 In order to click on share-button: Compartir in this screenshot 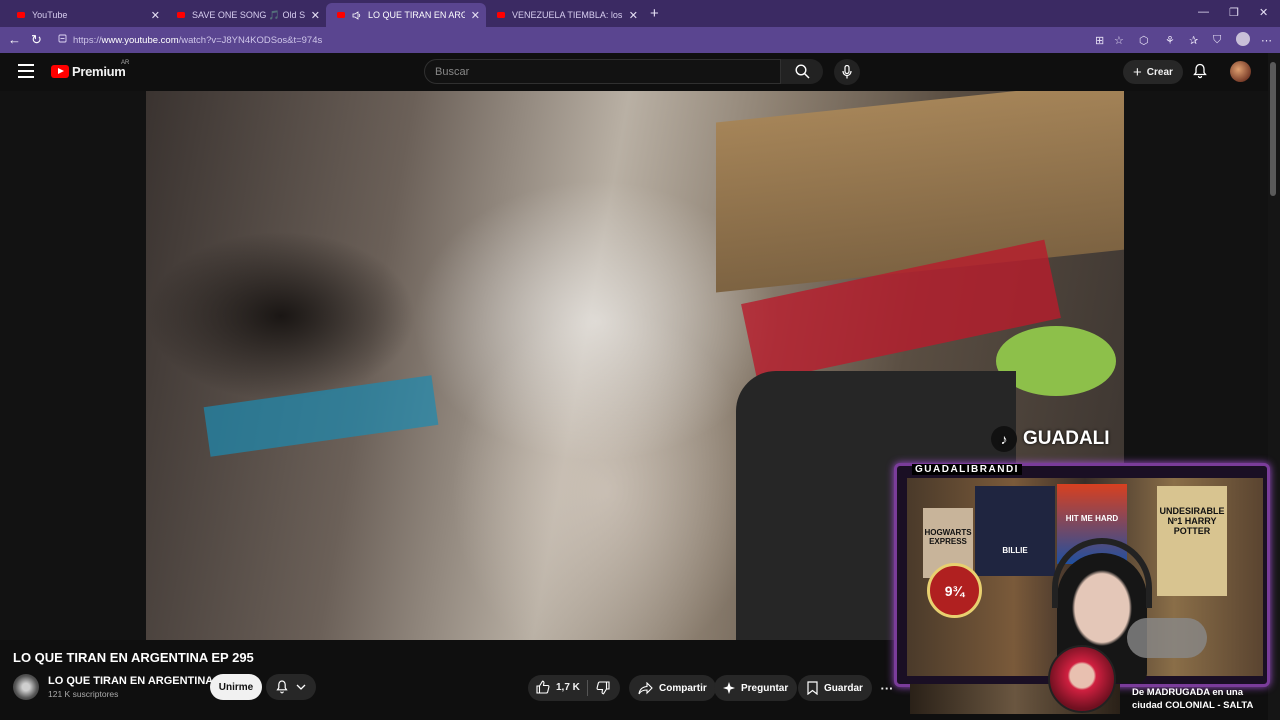, I will do `click(672, 688)`.